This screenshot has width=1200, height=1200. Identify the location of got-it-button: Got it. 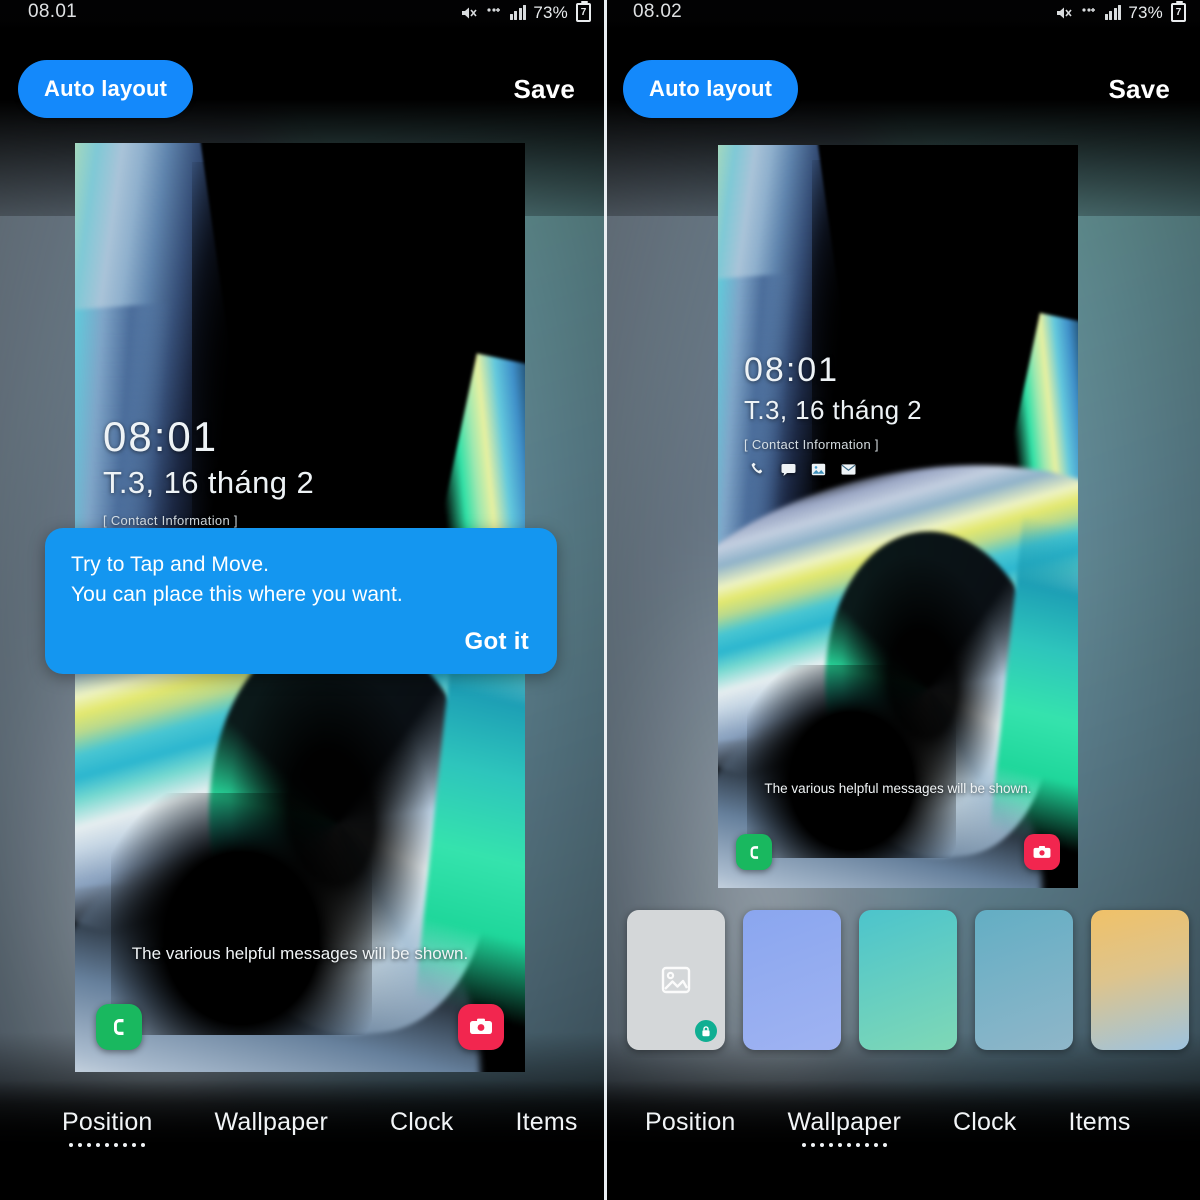
(497, 642).